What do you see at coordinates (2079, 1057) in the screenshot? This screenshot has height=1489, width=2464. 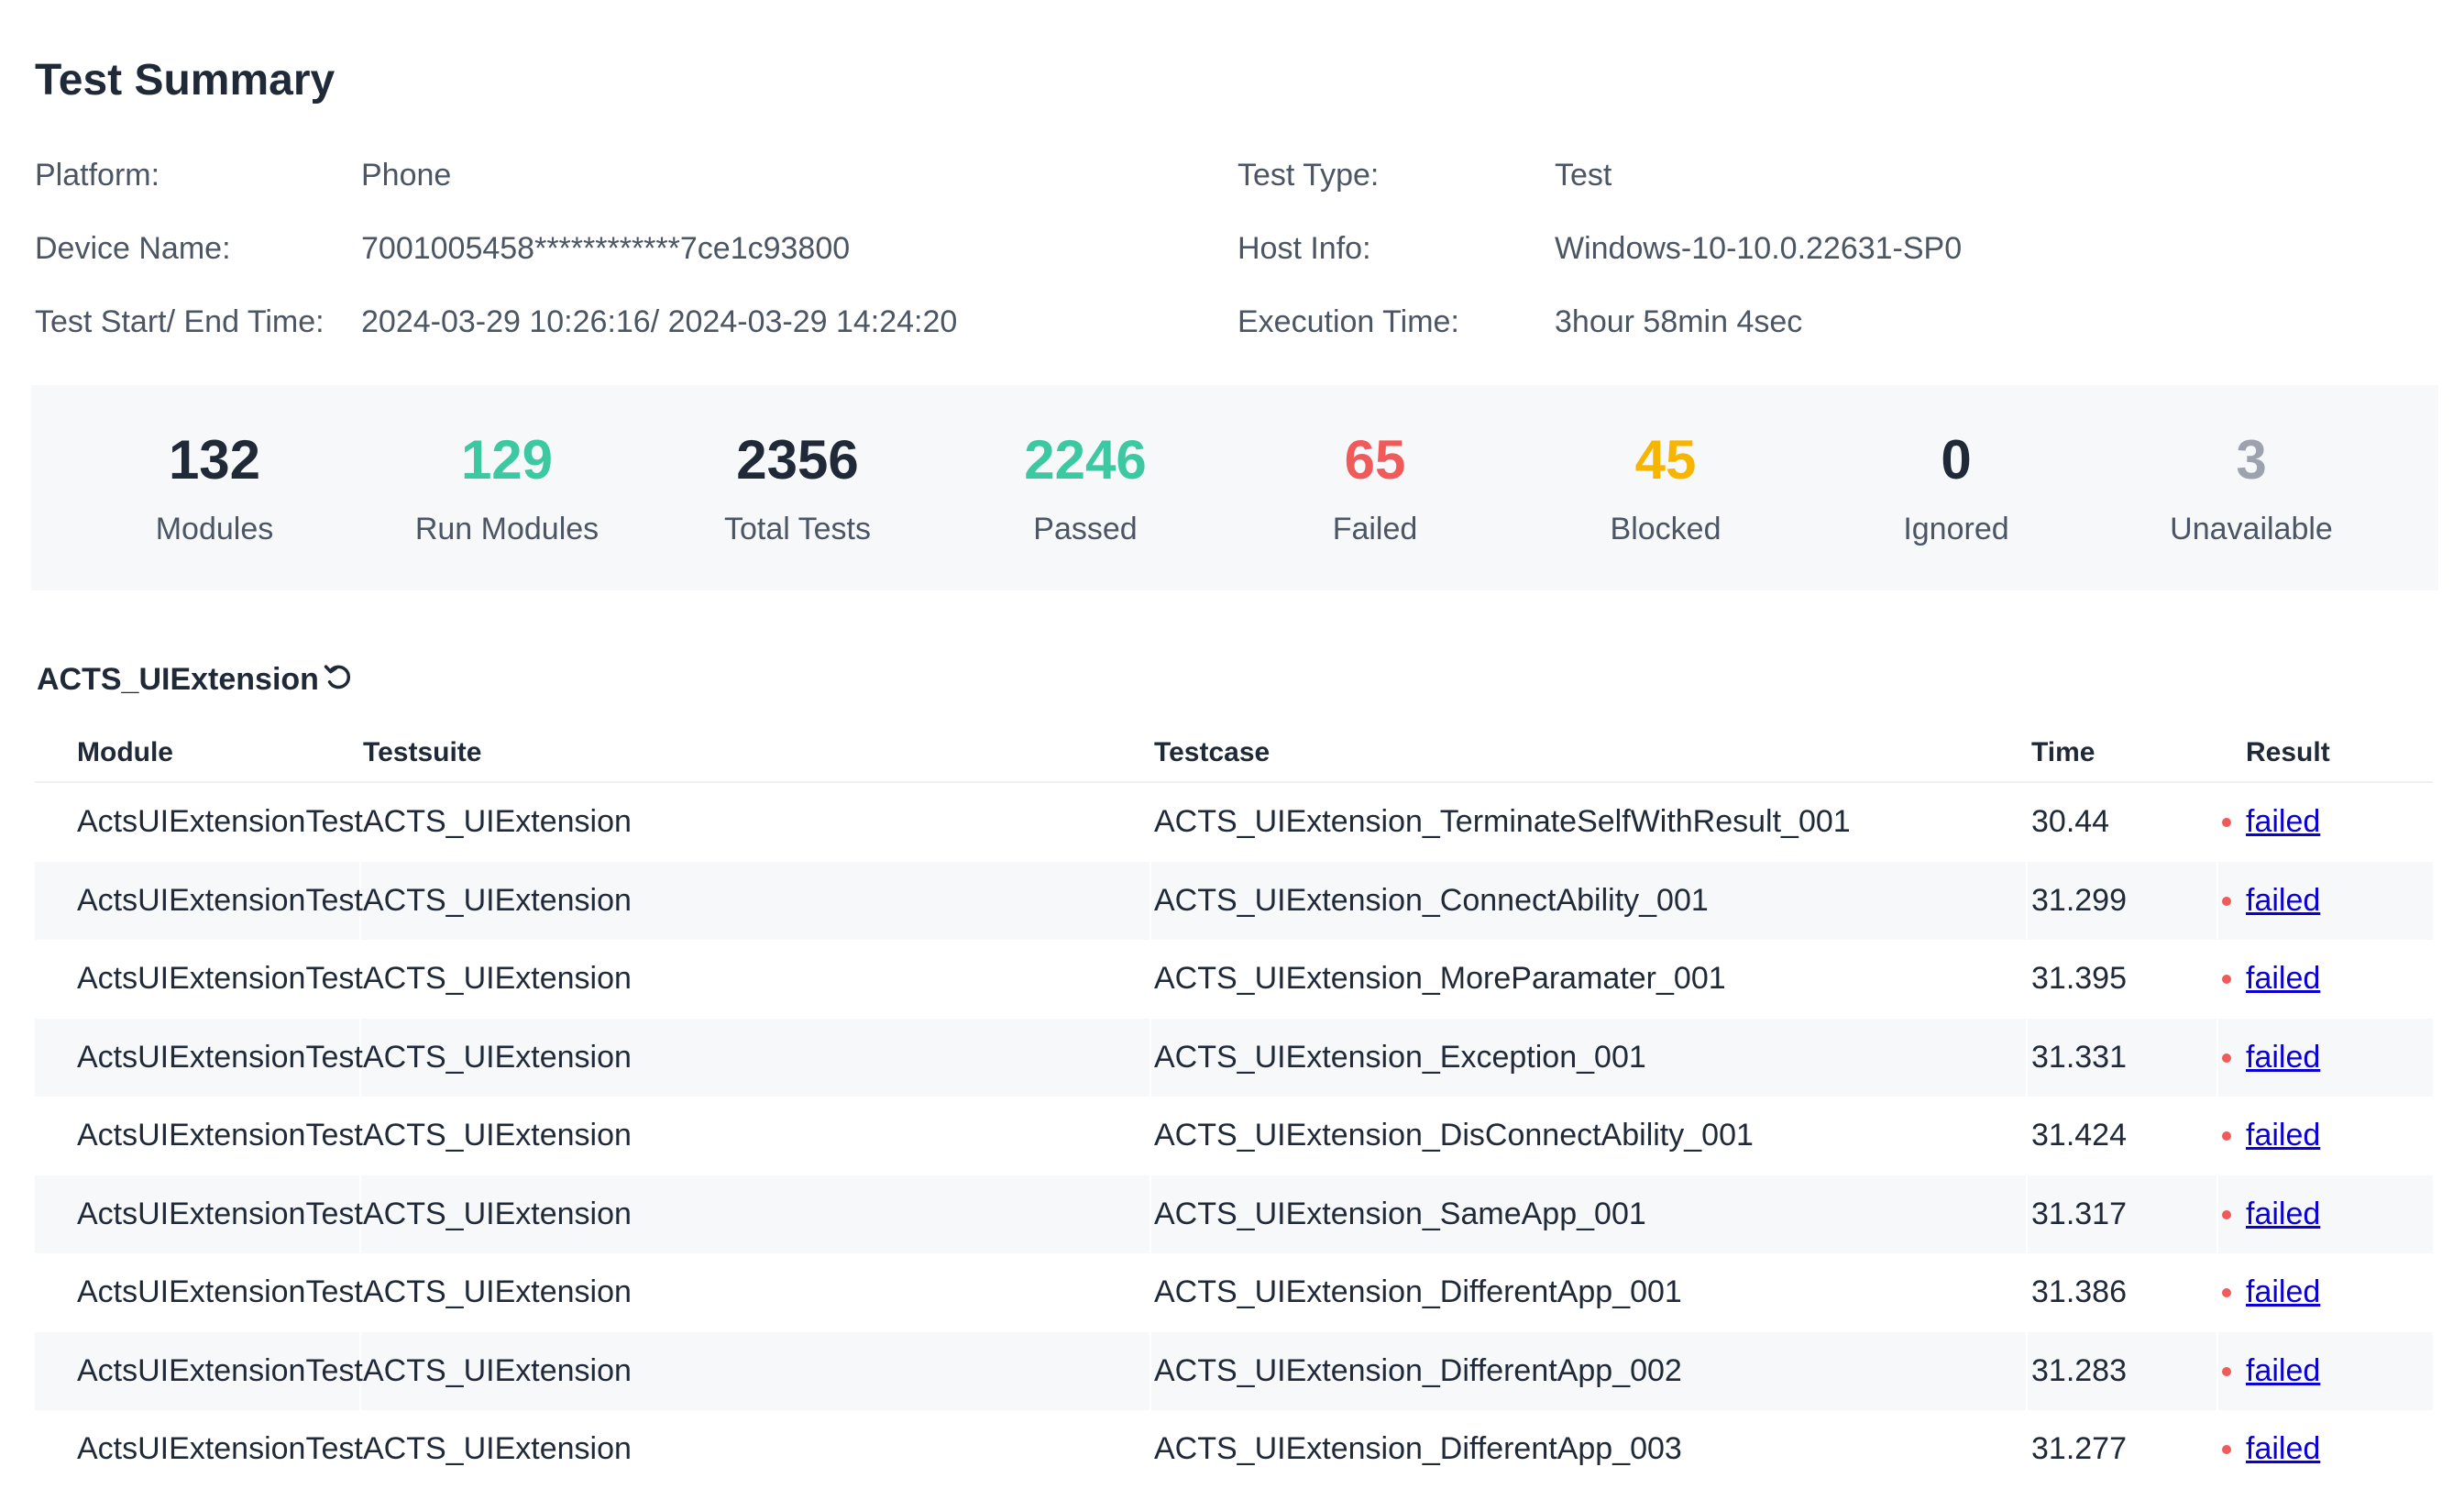 I see `cell-time: 31.331` at bounding box center [2079, 1057].